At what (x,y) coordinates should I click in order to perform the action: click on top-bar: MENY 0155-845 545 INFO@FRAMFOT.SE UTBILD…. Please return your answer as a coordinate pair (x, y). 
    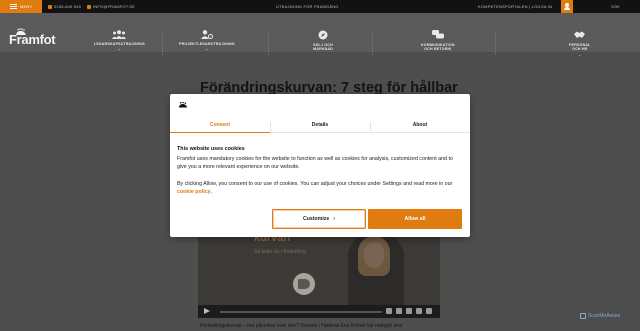
    Looking at the image, I should click on (320, 6).